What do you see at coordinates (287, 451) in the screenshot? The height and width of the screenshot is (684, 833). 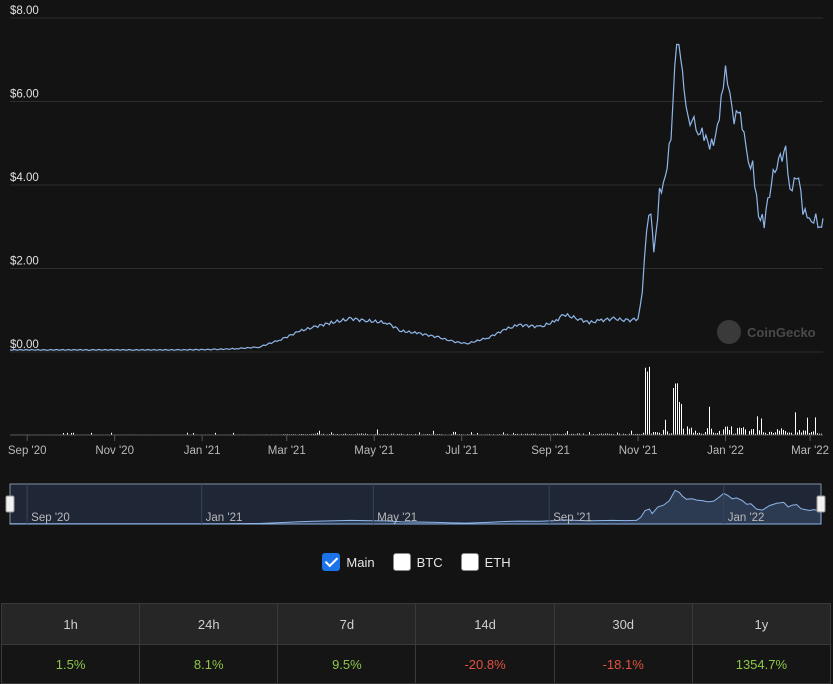 I see `x-tick-label: Mar '21` at bounding box center [287, 451].